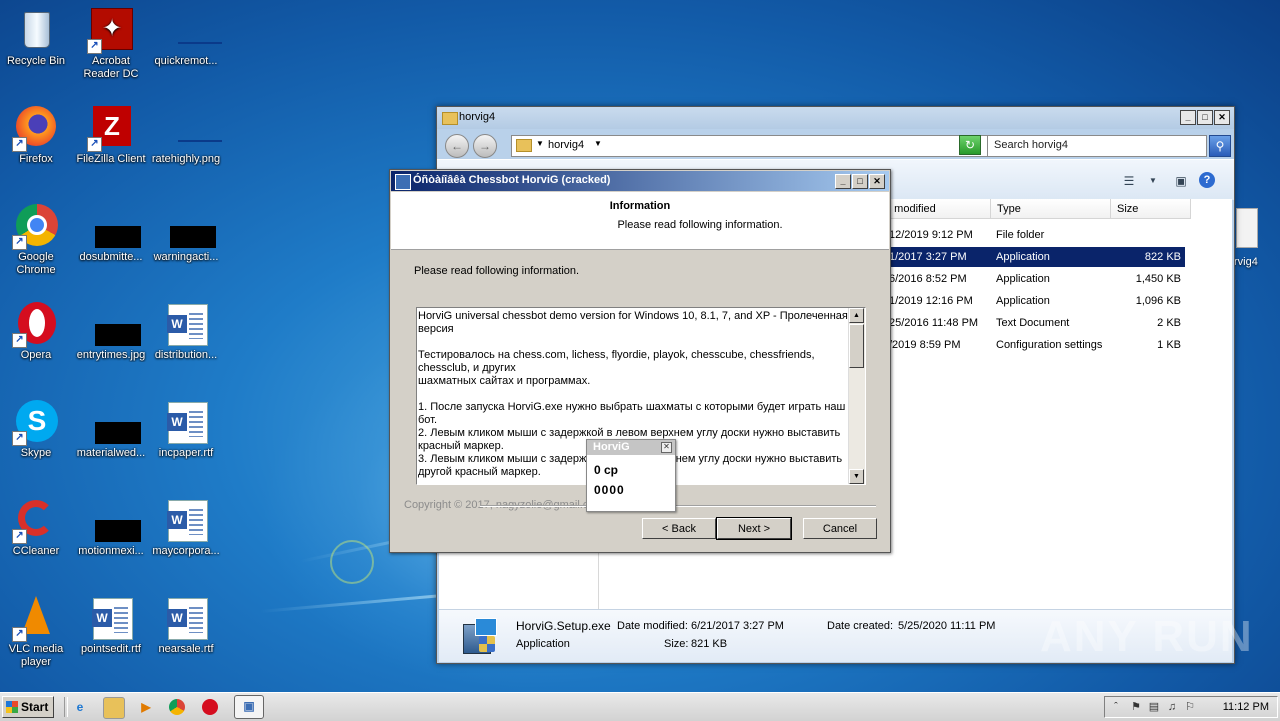  What do you see at coordinates (249, 707) in the screenshot?
I see `installer-taskbar-icon: ▣` at bounding box center [249, 707].